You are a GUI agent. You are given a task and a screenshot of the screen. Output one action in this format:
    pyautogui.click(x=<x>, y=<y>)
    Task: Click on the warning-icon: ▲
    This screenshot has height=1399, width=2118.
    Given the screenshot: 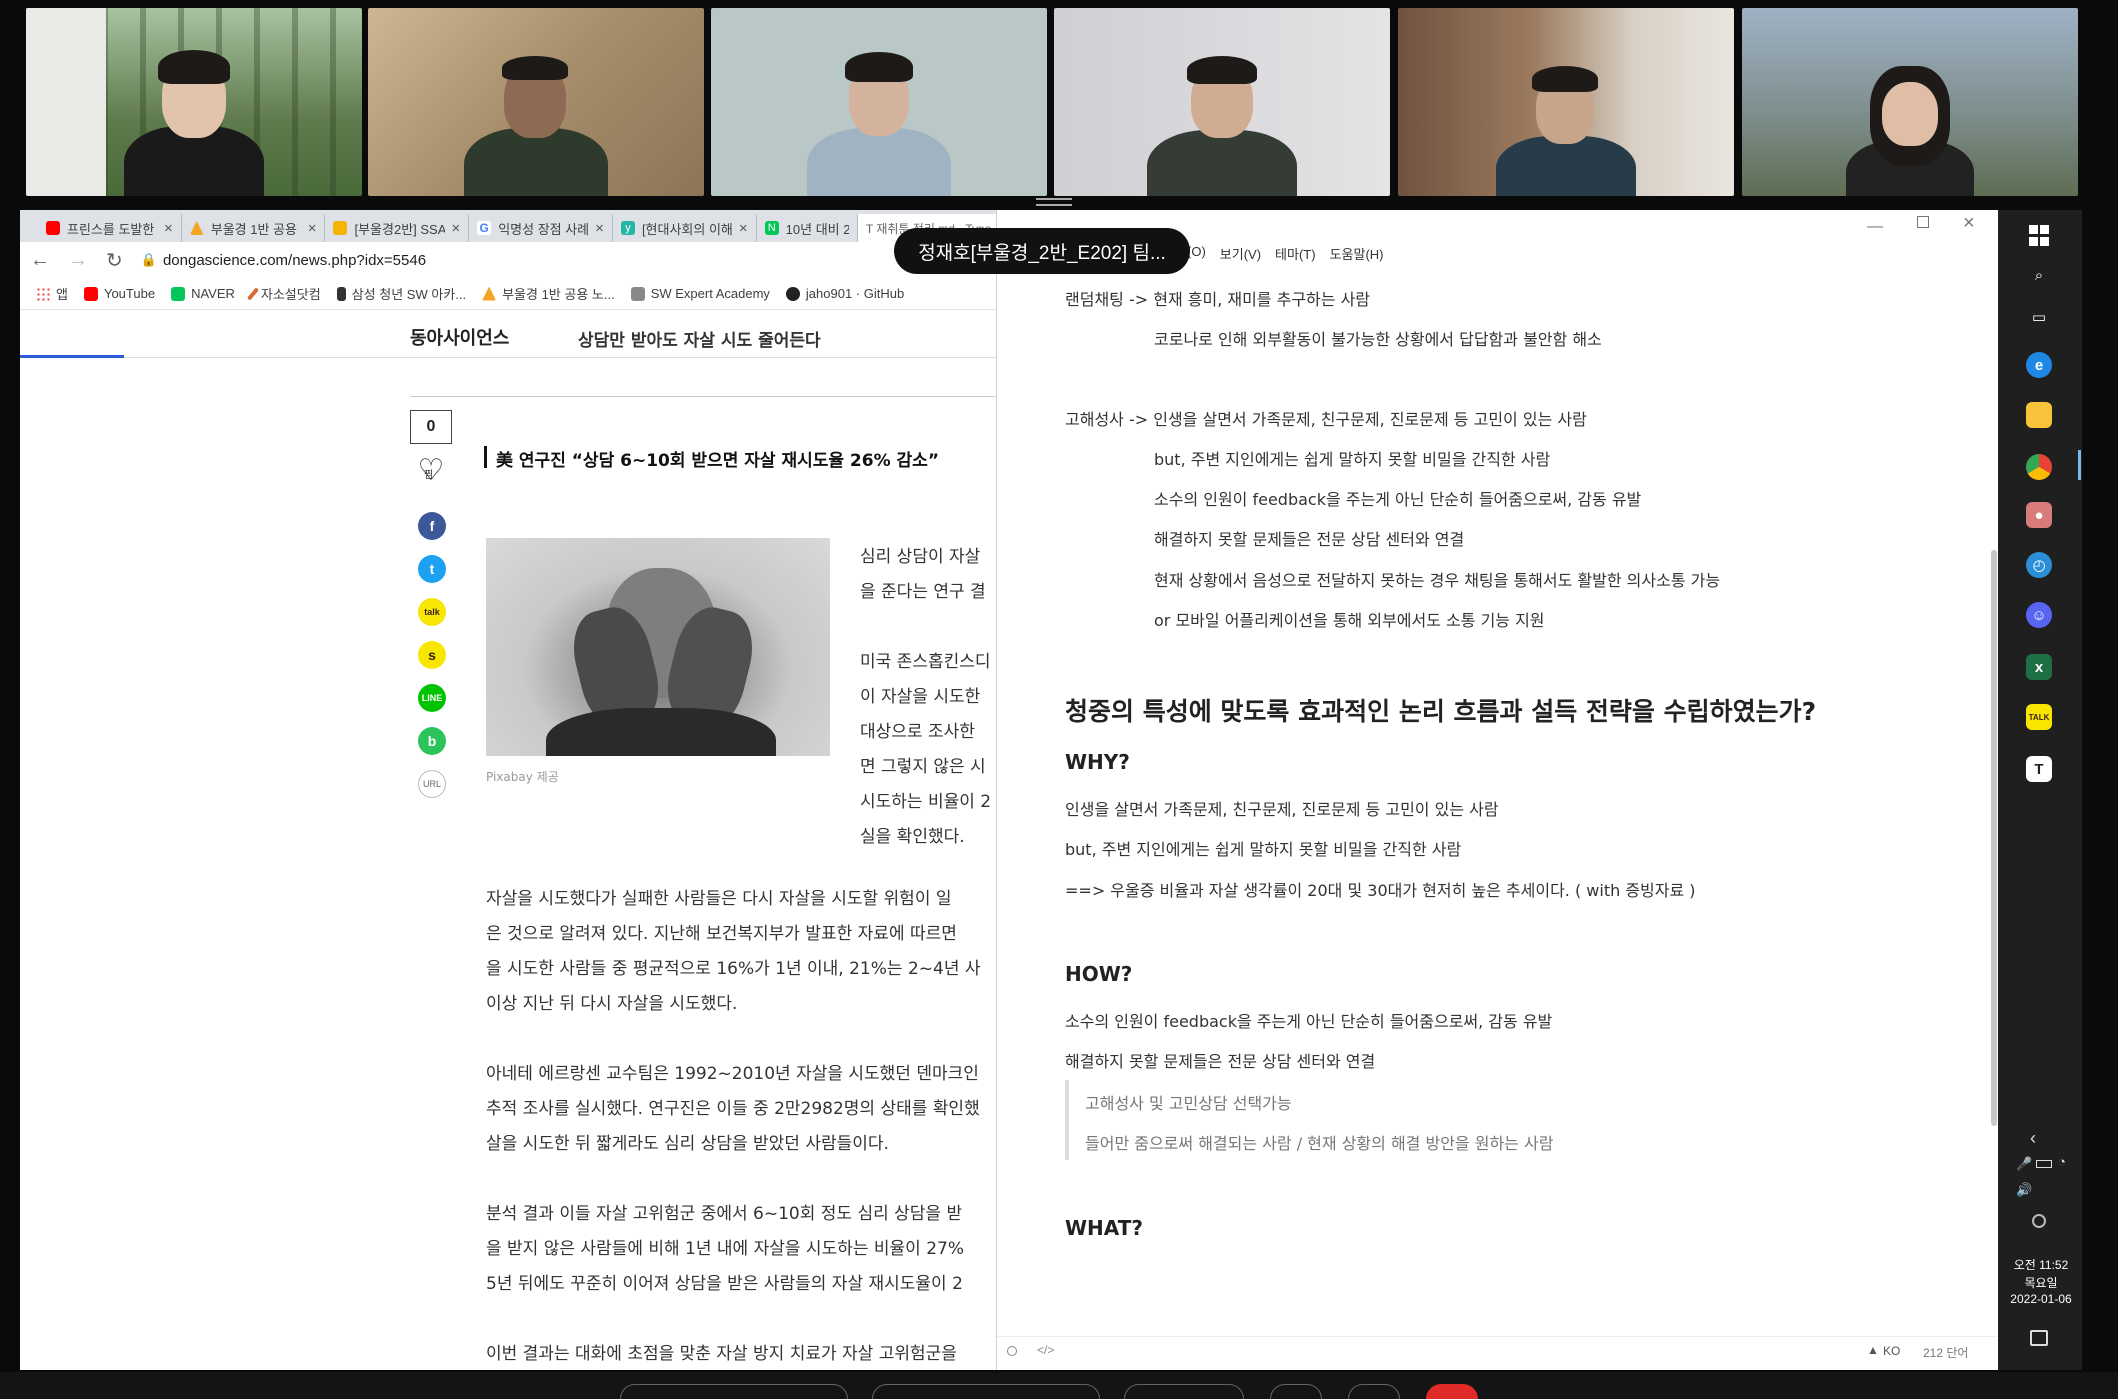 What is the action you would take?
    pyautogui.click(x=1873, y=1350)
    